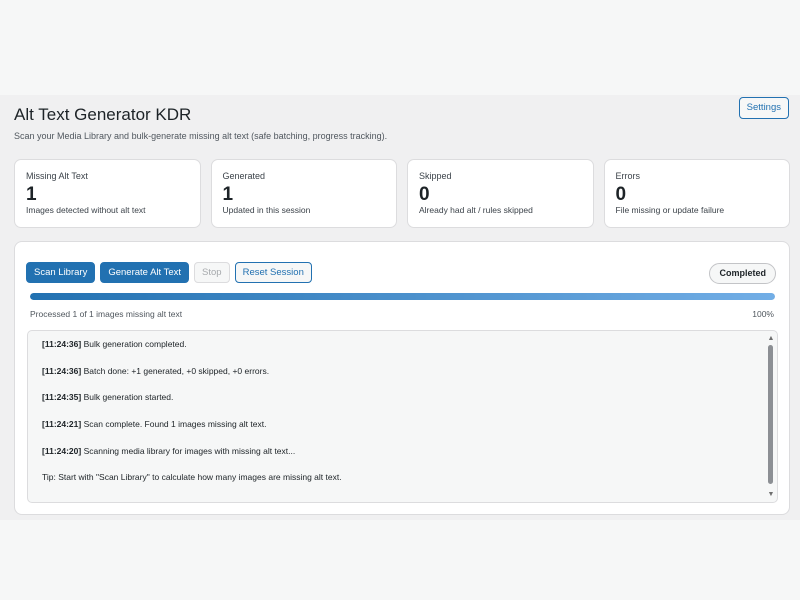  What do you see at coordinates (696, 193) in the screenshot?
I see `stat-card-errors: Errors 0 File missing or update failure` at bounding box center [696, 193].